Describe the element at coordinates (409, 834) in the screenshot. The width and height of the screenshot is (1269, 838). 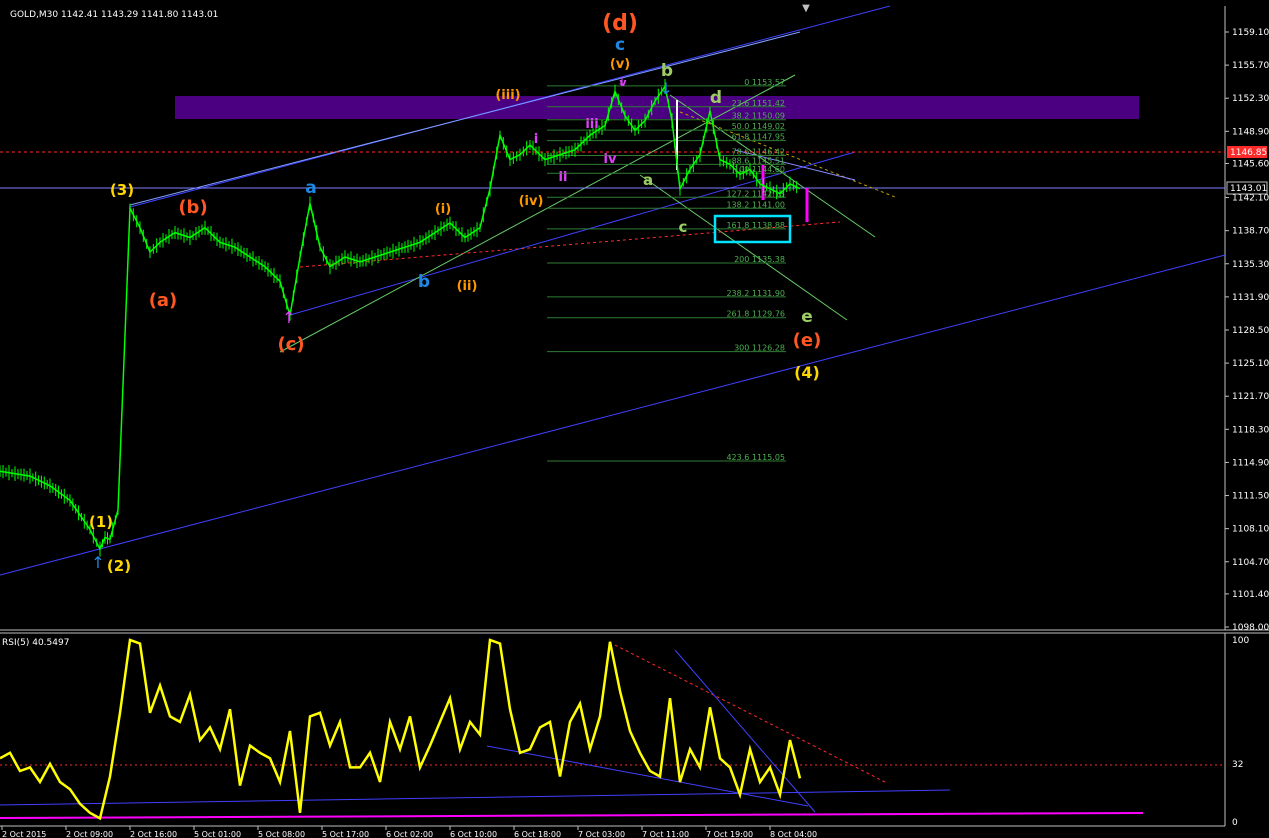
I see `time-tick-label: 6 Oct 02:00` at that location.